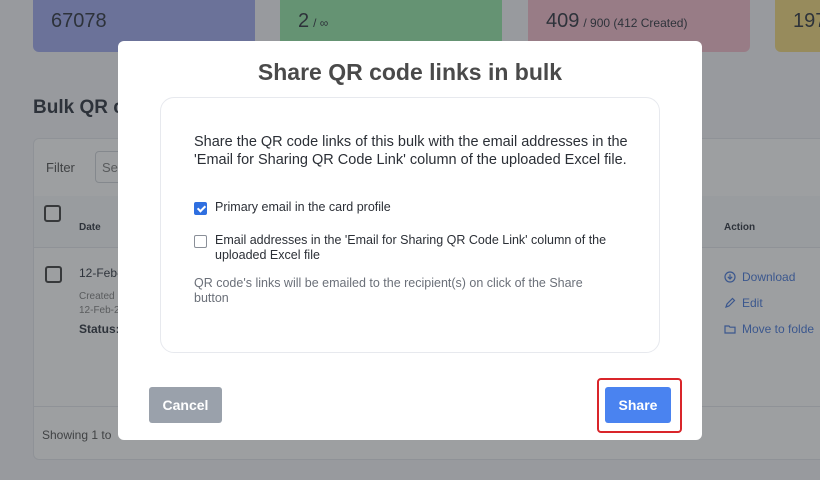 Image resolution: width=820 pixels, height=480 pixels. What do you see at coordinates (200, 208) in the screenshot?
I see `primary-email-checkbox` at bounding box center [200, 208].